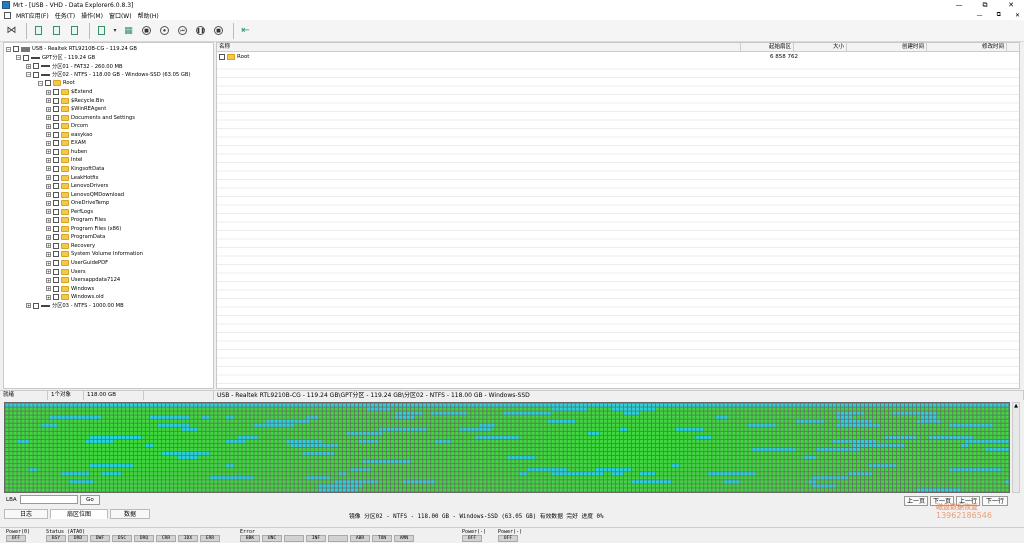 The width and height of the screenshot is (1024, 543). Describe the element at coordinates (75, 306) in the screenshot. I see `tree-node: + 分区03 - NTFS - 1000.00 MB` at that location.